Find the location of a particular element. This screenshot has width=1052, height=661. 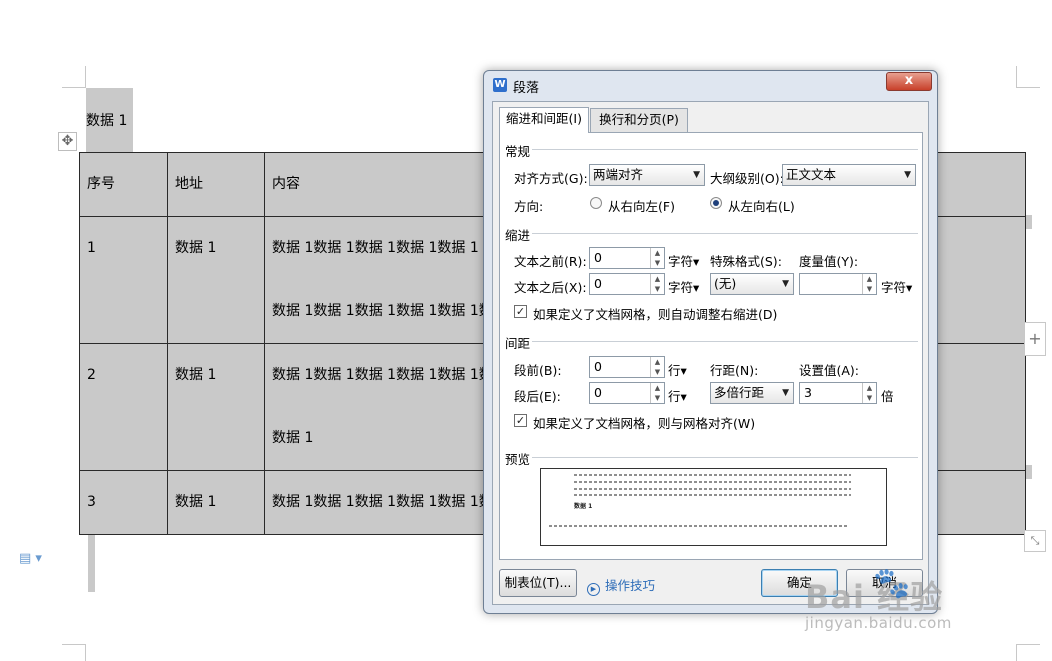

table-cell: 地址 is located at coordinates (216, 184).